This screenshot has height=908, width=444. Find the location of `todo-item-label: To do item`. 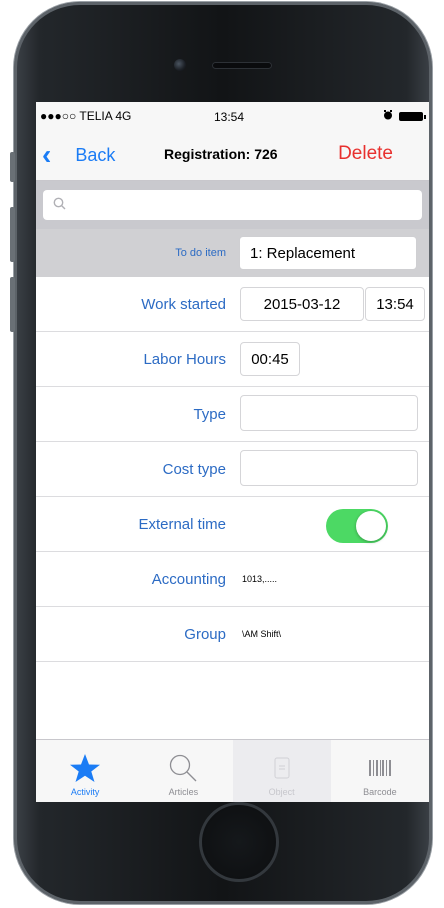

todo-item-label: To do item is located at coordinates (200, 253).